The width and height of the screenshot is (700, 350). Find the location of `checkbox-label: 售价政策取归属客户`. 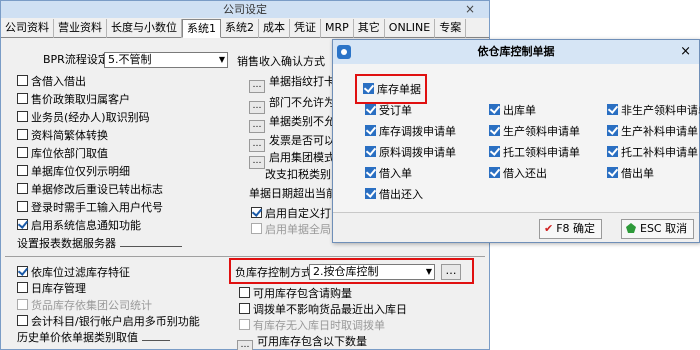

checkbox-label: 售价政策取归属客户 is located at coordinates (80, 99).